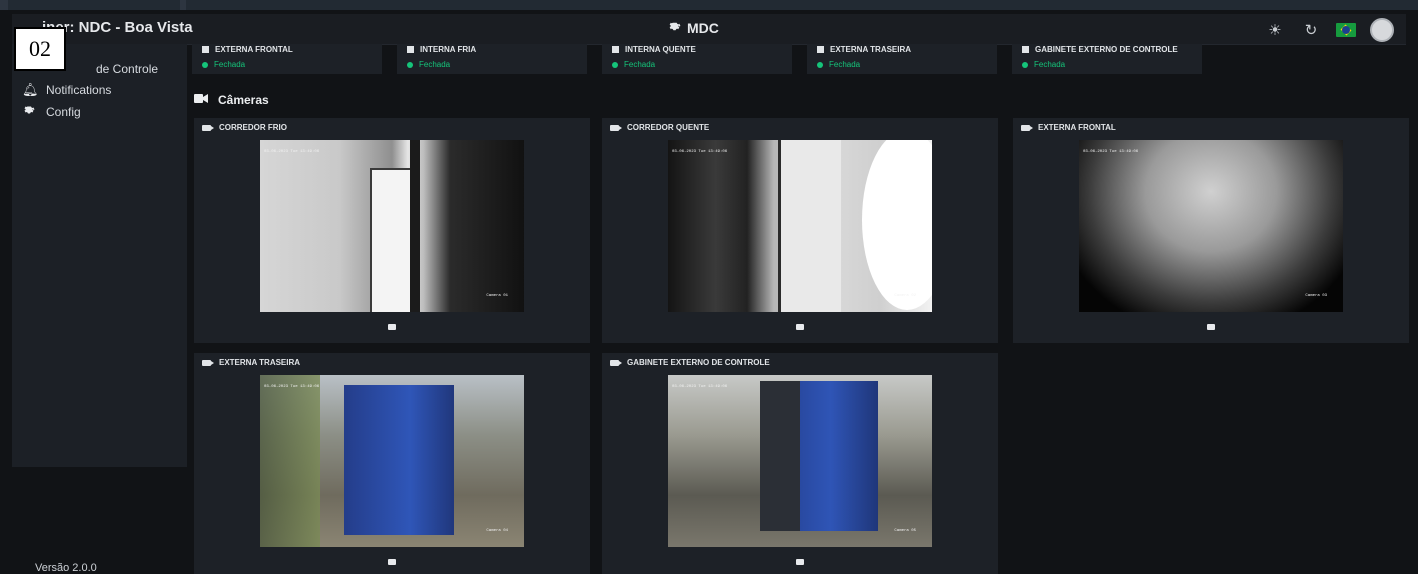 The height and width of the screenshot is (574, 1418). I want to click on camera-feed: 03-06-2023 Tue 13:49:06 Camera 05, so click(800, 461).